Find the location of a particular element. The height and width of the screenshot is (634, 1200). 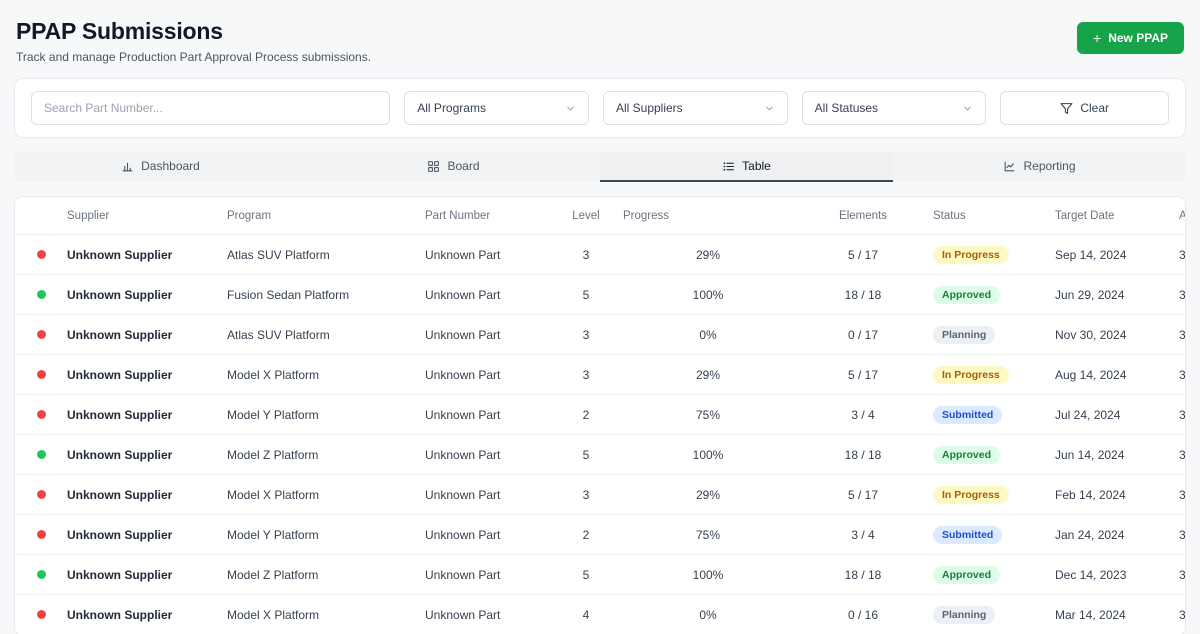

cell-level: 5 is located at coordinates (586, 574).